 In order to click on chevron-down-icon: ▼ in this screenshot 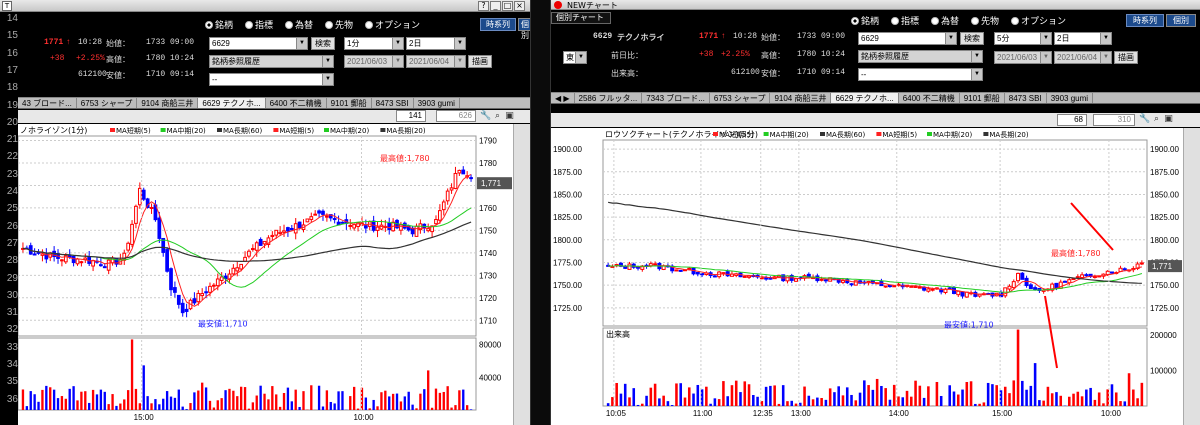, I will do `click(976, 56)`.